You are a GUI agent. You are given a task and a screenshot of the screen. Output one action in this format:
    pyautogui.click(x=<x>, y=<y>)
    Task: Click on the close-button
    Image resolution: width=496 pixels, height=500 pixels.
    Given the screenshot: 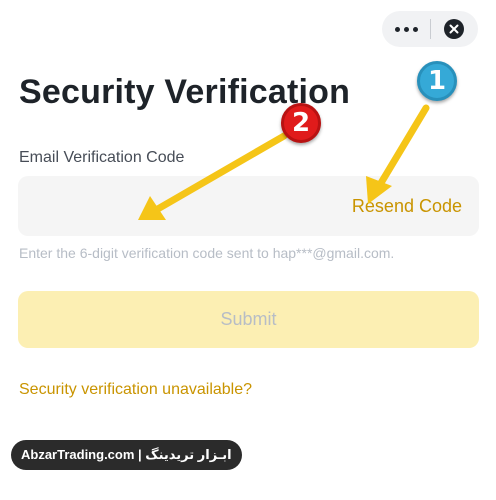 What is the action you would take?
    pyautogui.click(x=454, y=29)
    